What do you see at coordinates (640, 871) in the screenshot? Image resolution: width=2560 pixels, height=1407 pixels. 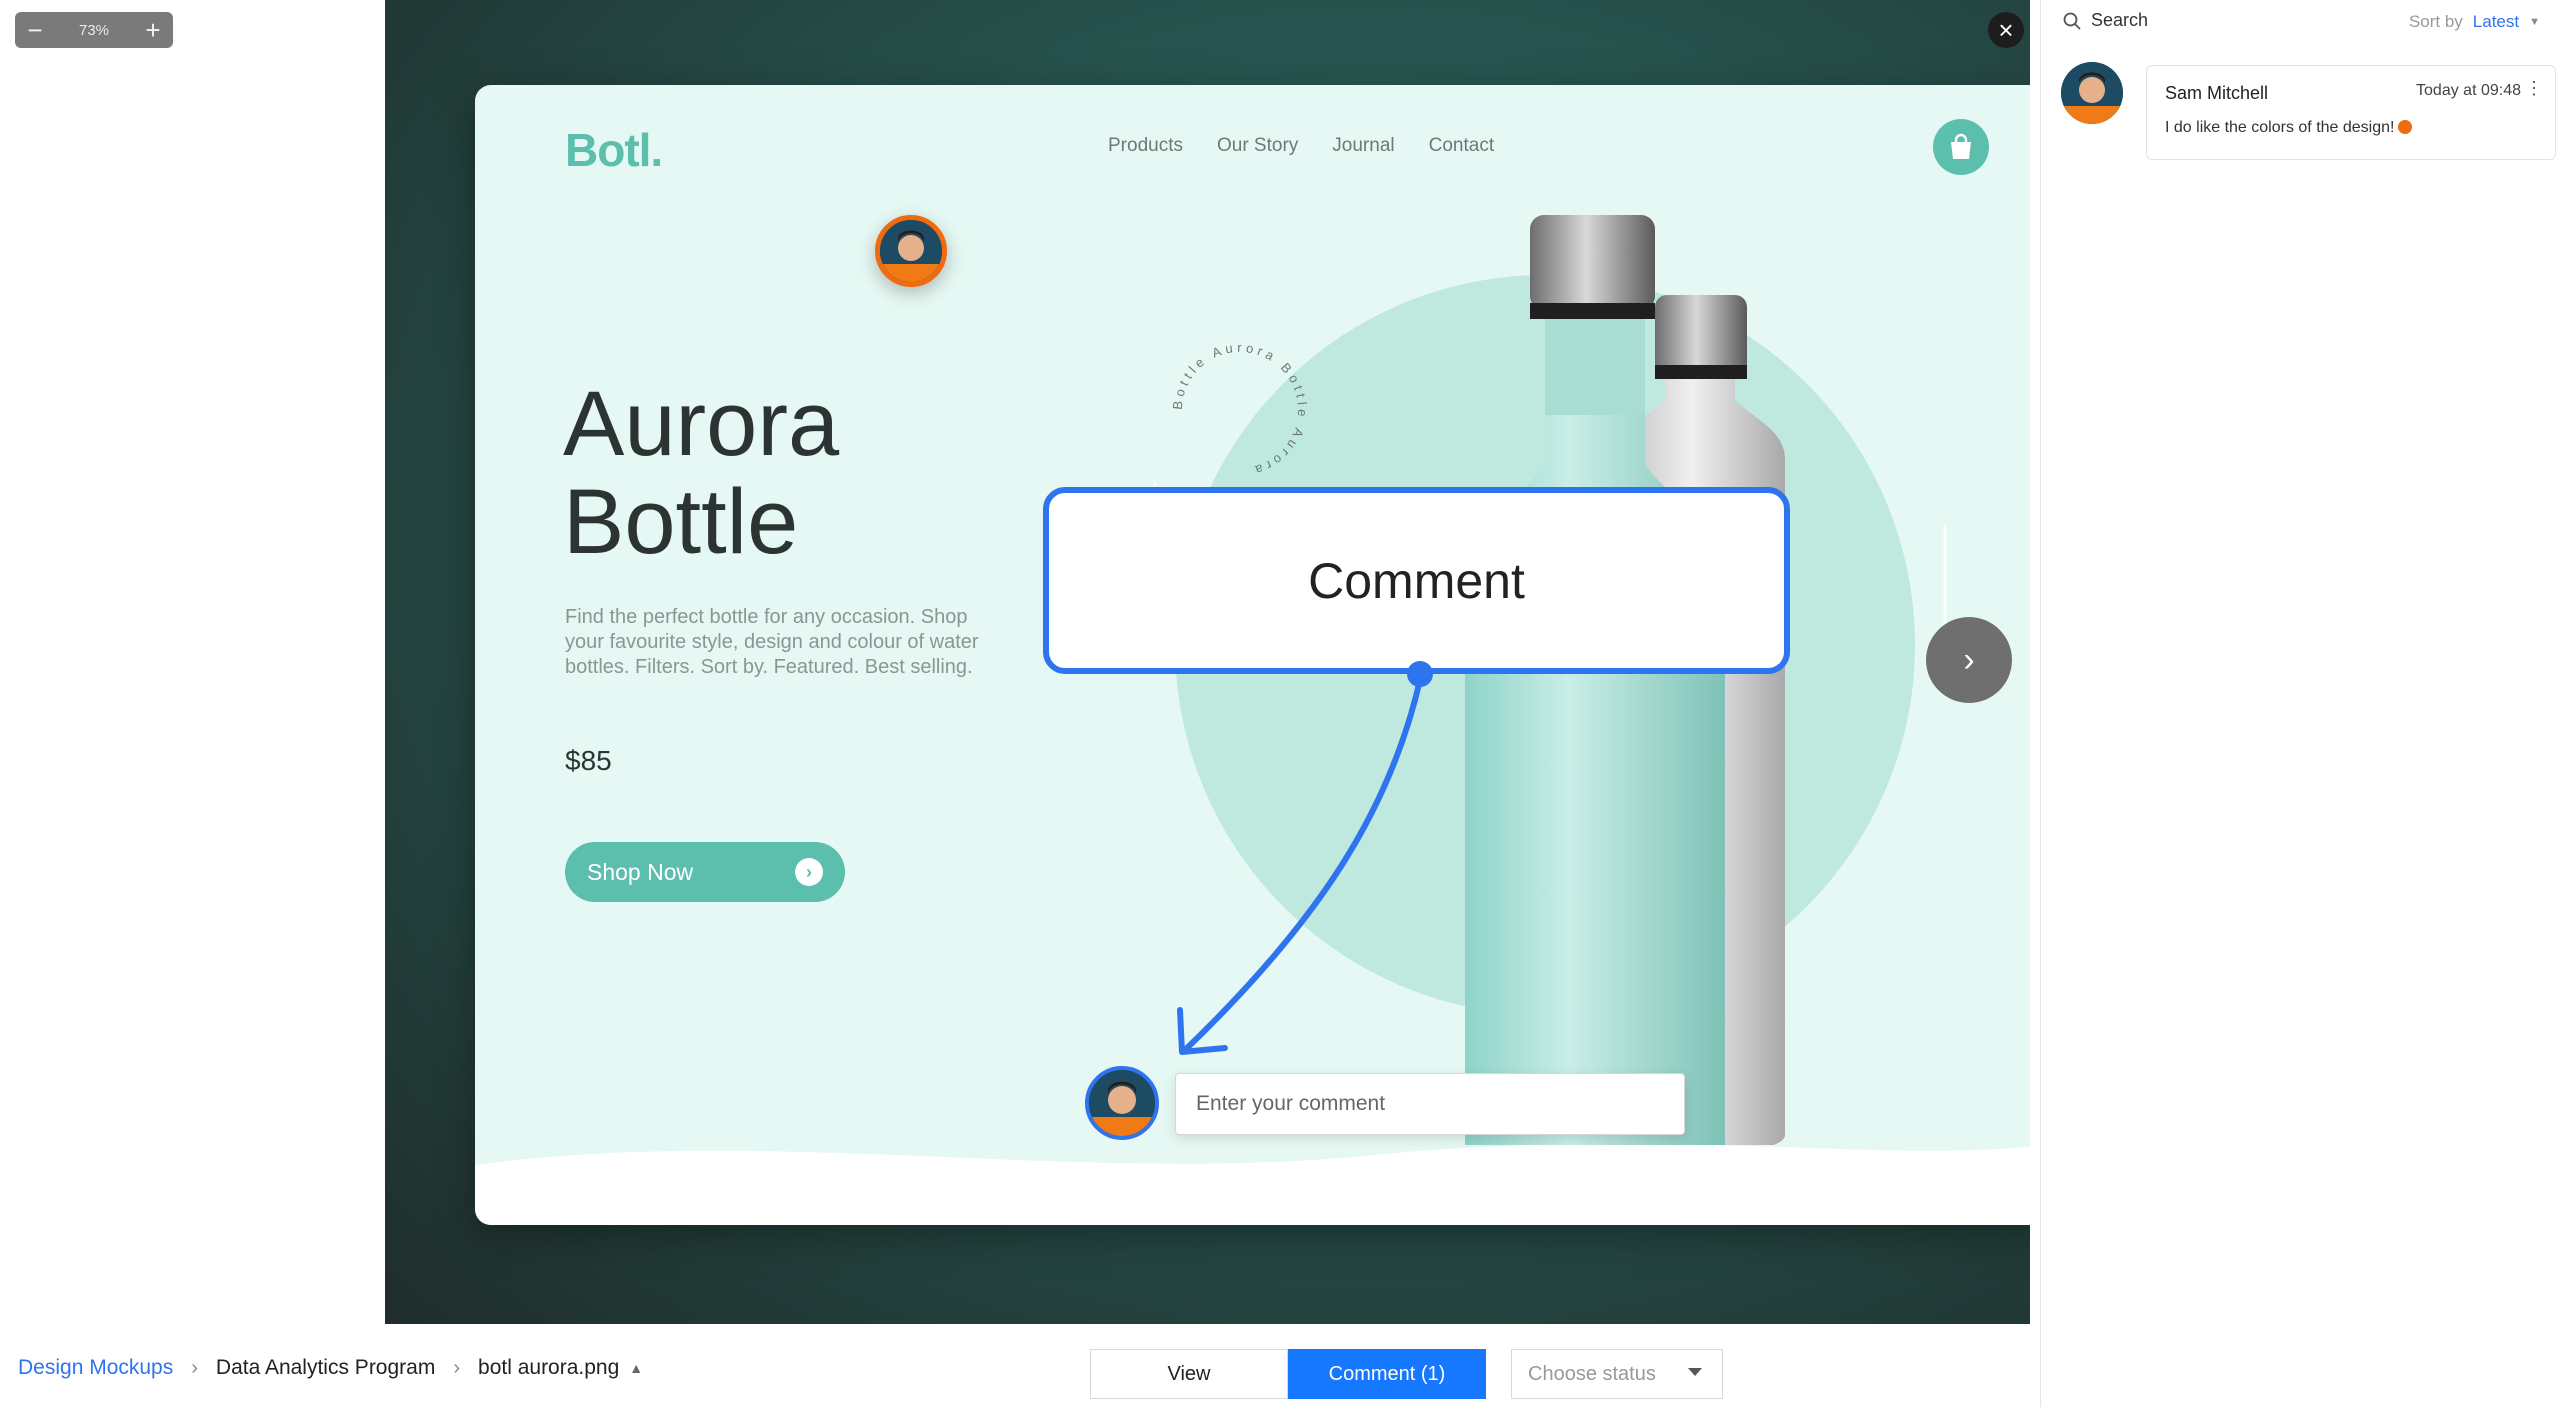 I see `shop-now-label: Shop Now` at bounding box center [640, 871].